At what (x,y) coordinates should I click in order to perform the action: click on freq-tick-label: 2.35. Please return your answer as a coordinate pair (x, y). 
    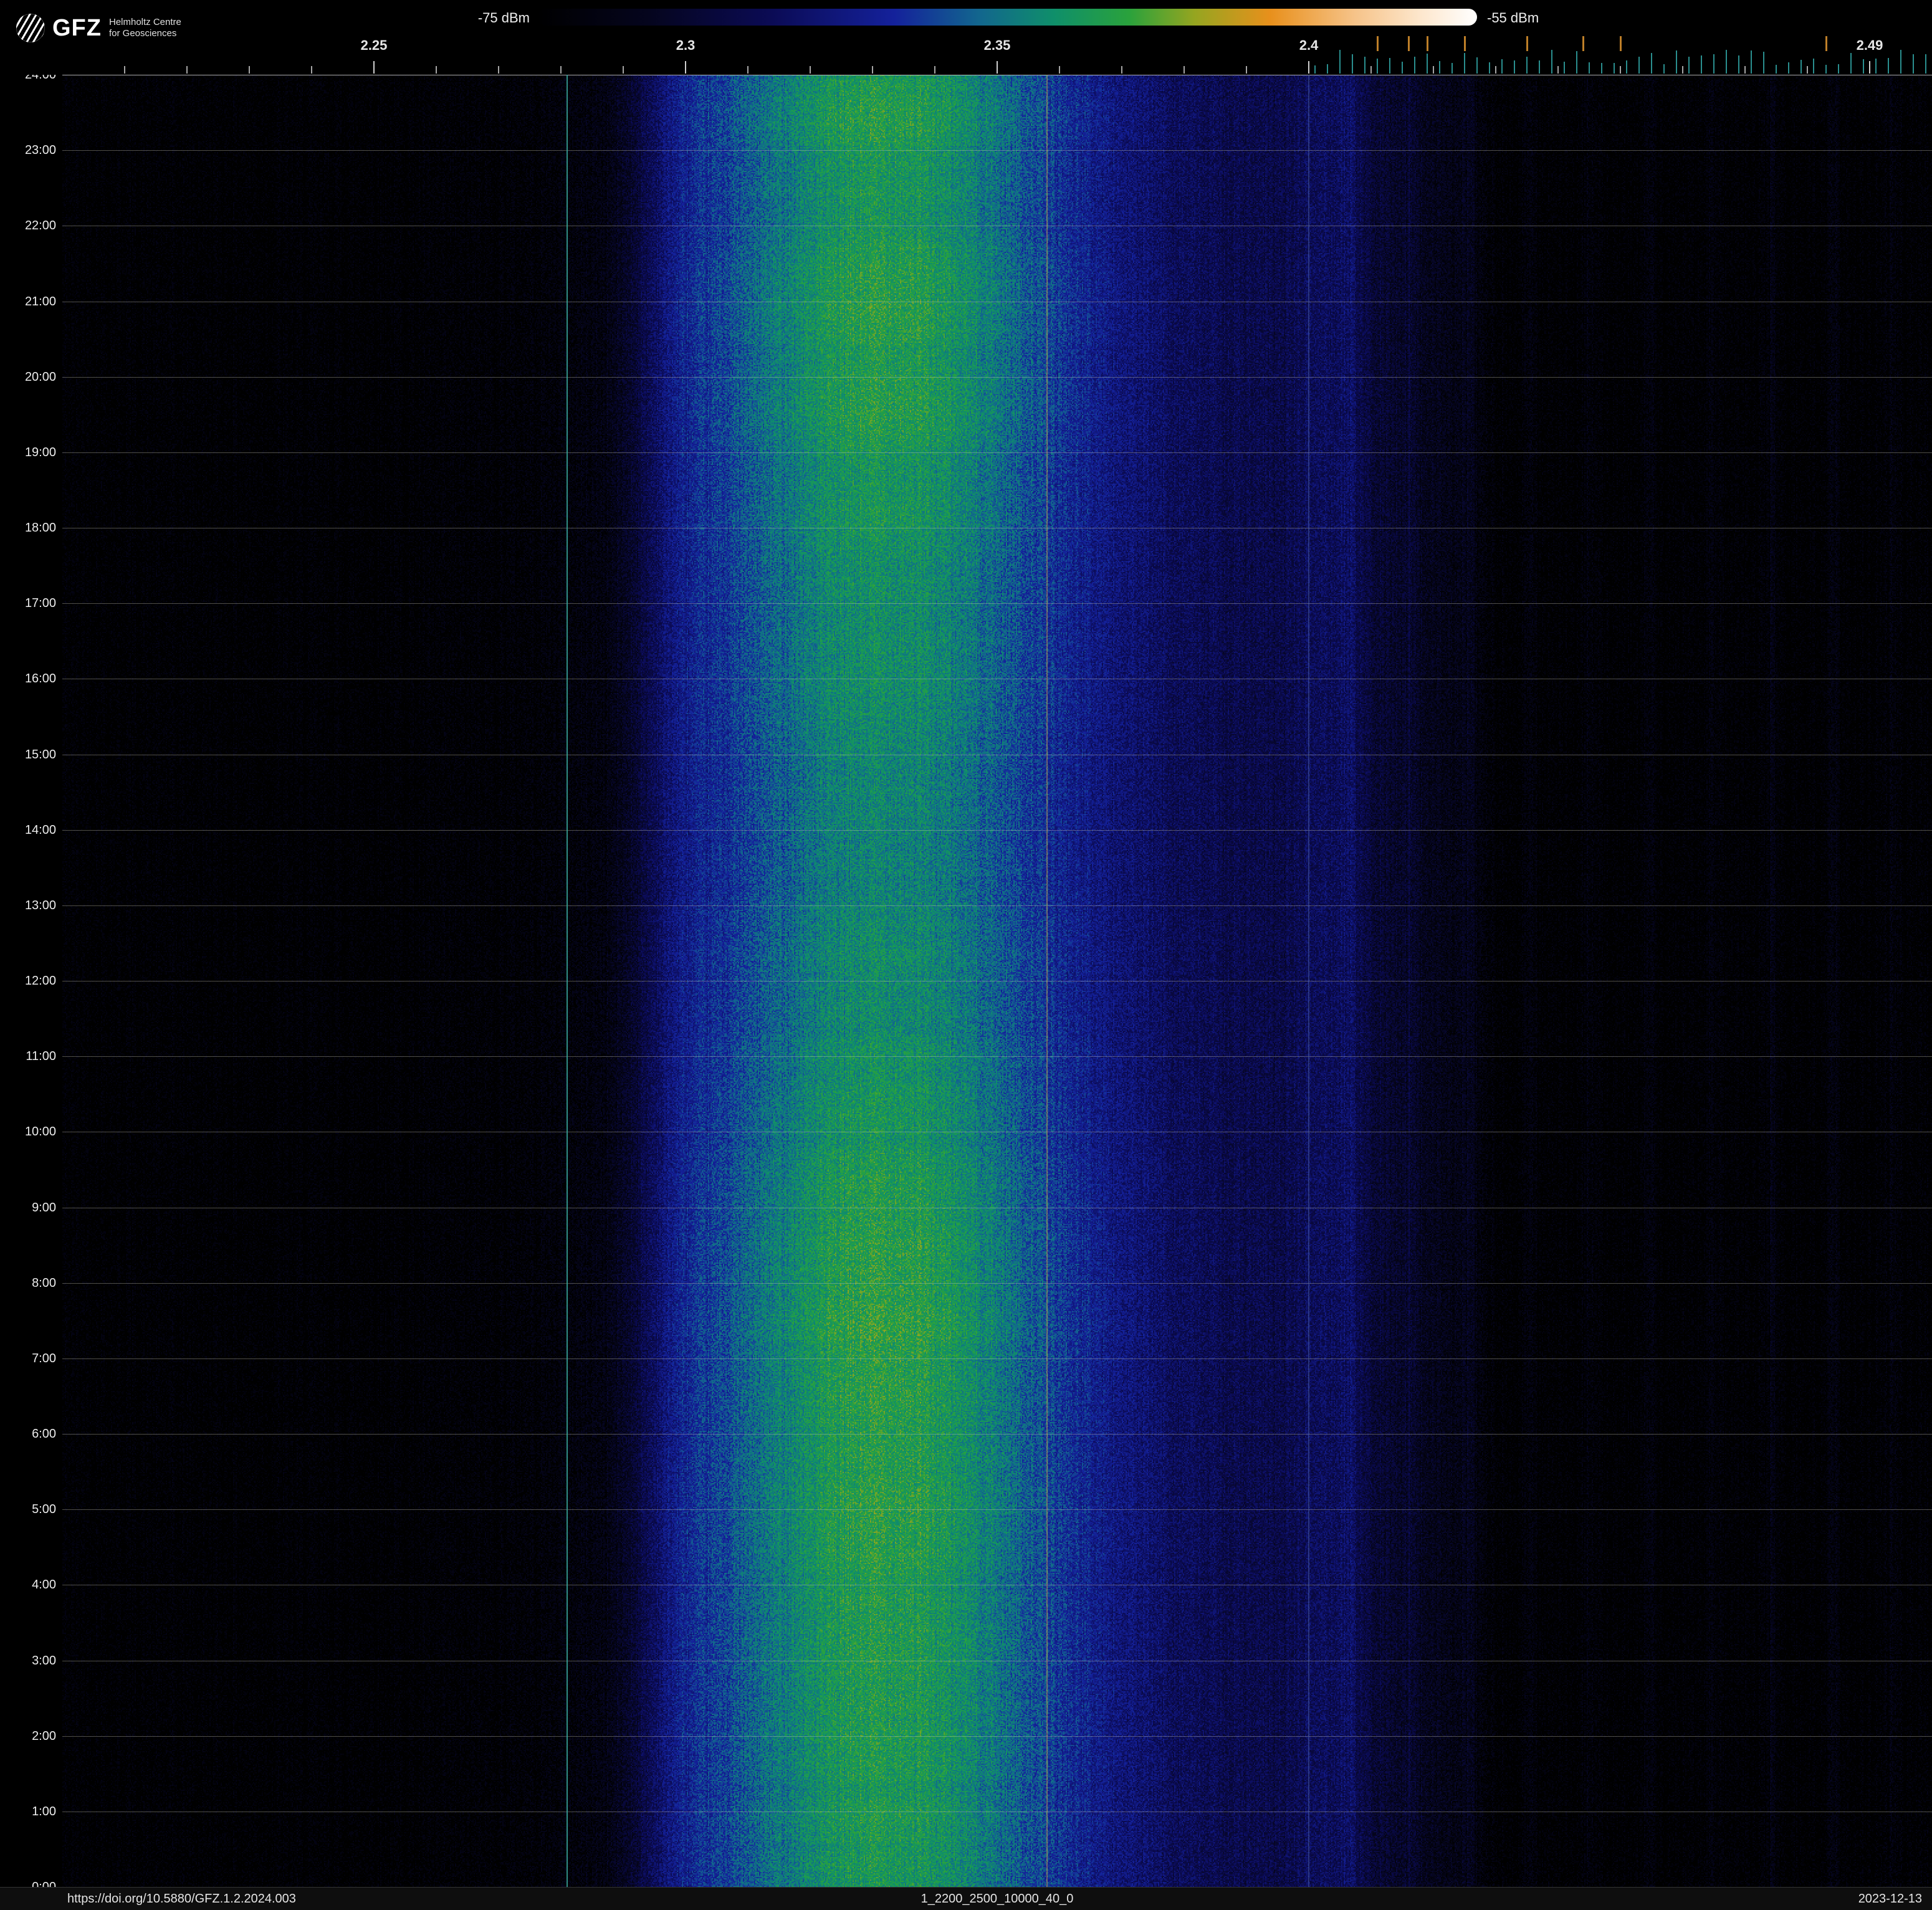
    Looking at the image, I should click on (997, 45).